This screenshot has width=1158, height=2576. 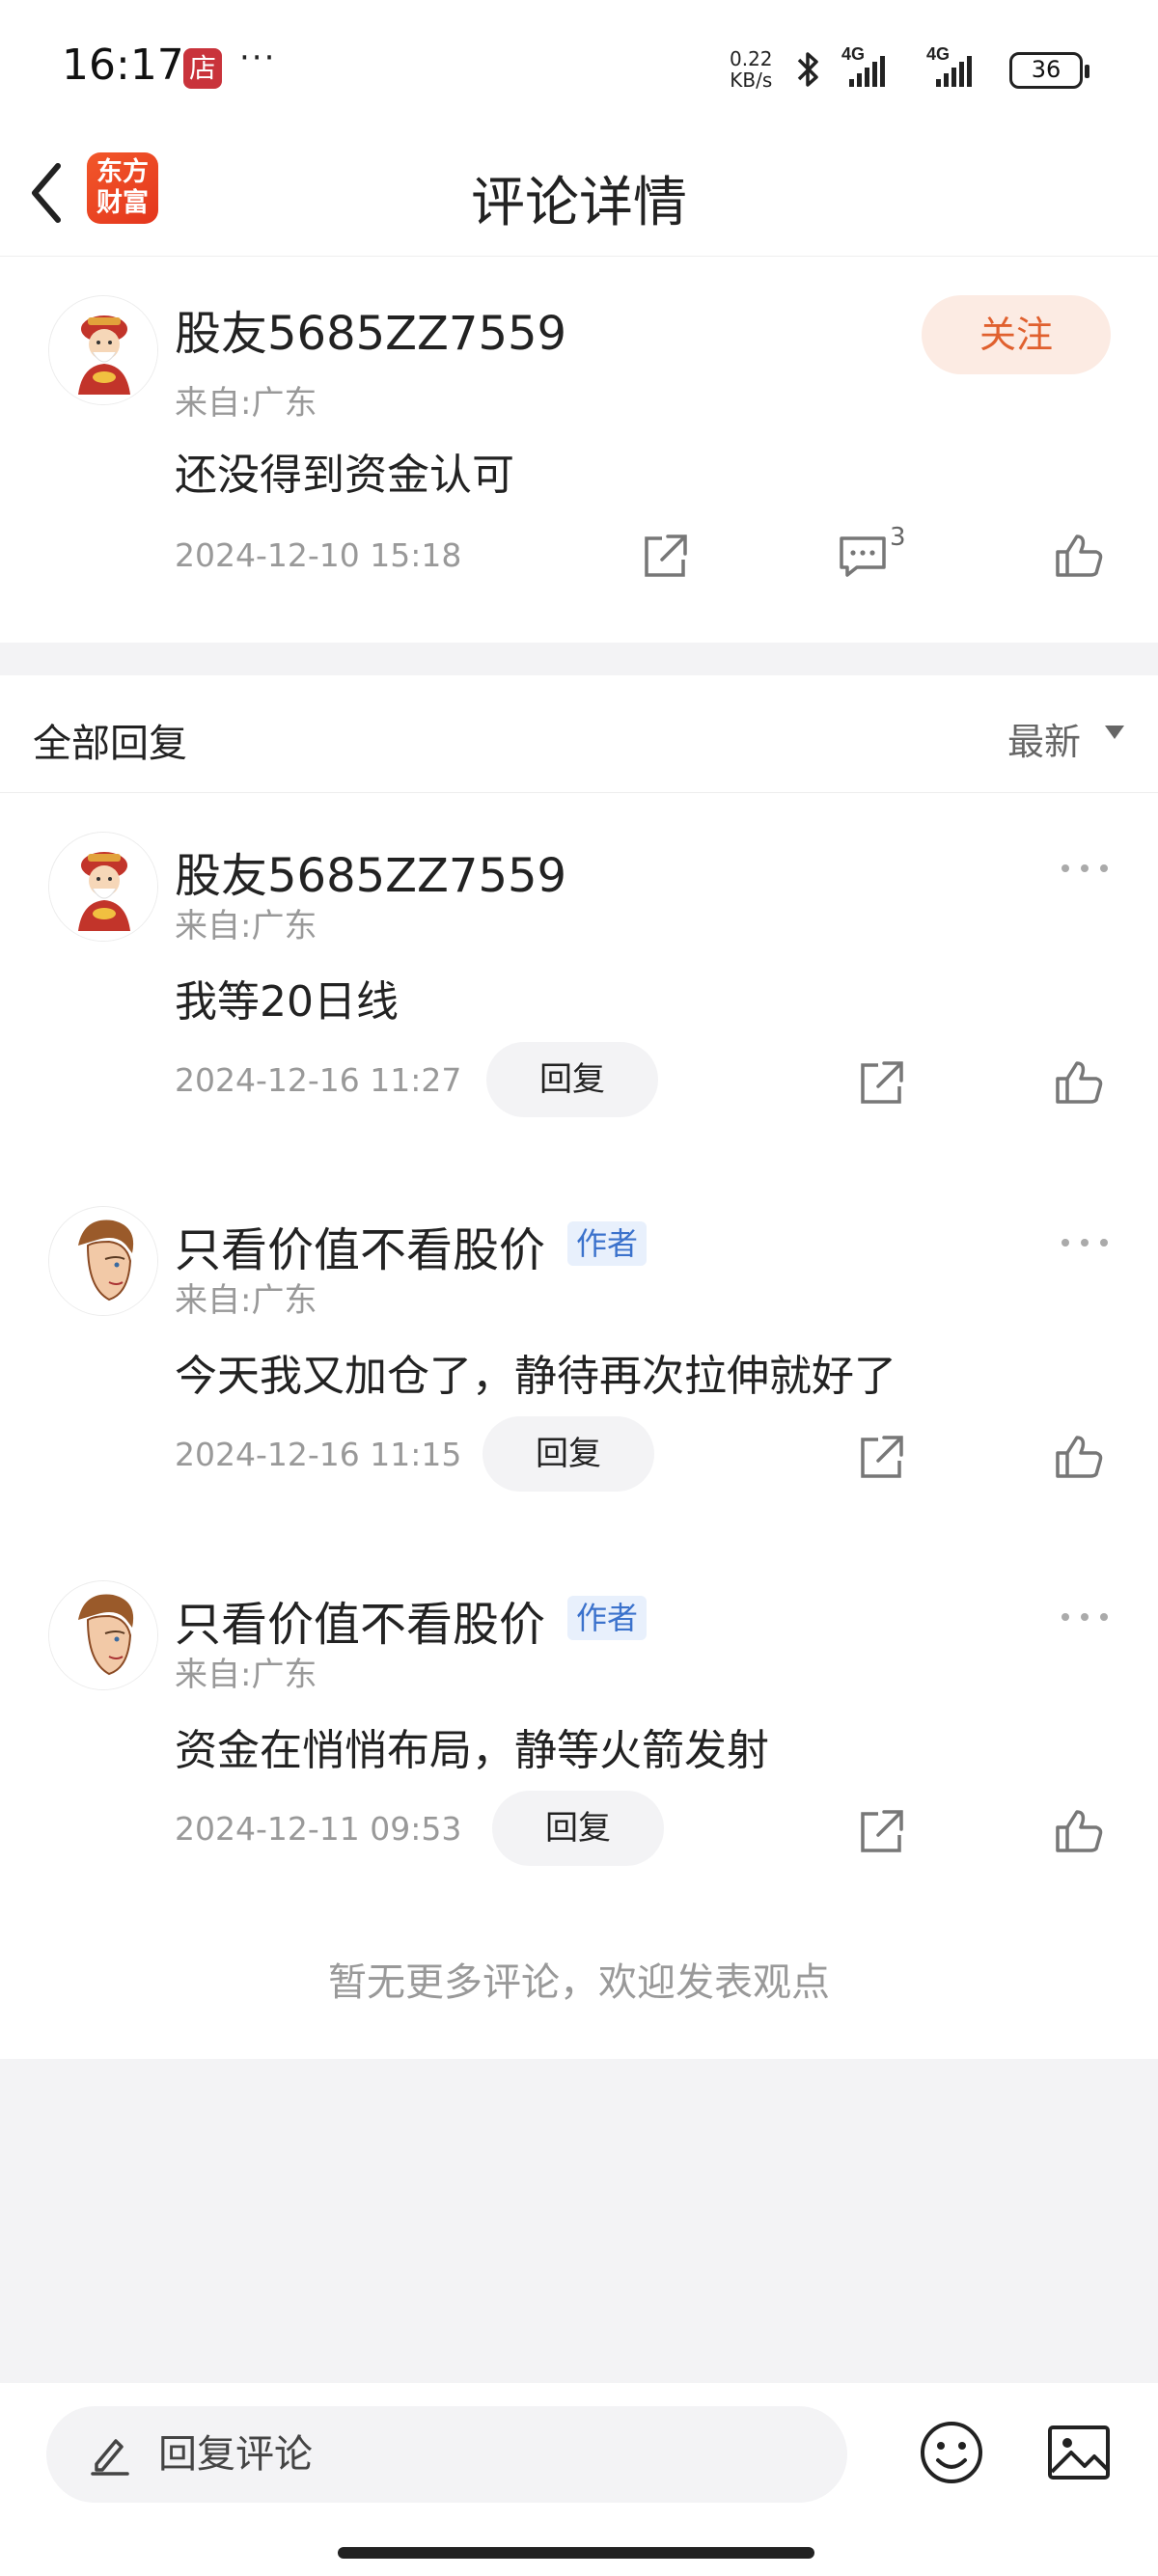 What do you see at coordinates (898, 538) in the screenshot?
I see `comment-count: 3` at bounding box center [898, 538].